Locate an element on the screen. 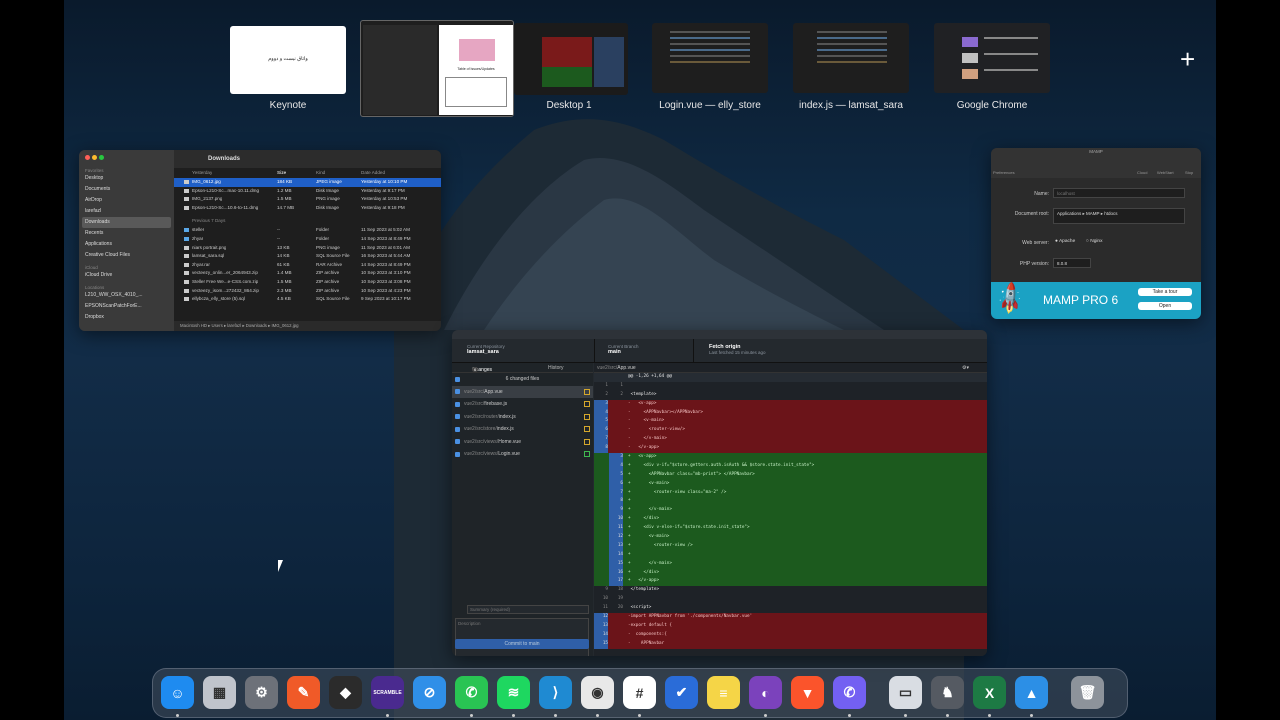 The width and height of the screenshot is (1280, 720). dock-icon-spotify: ≋ is located at coordinates (513, 692).